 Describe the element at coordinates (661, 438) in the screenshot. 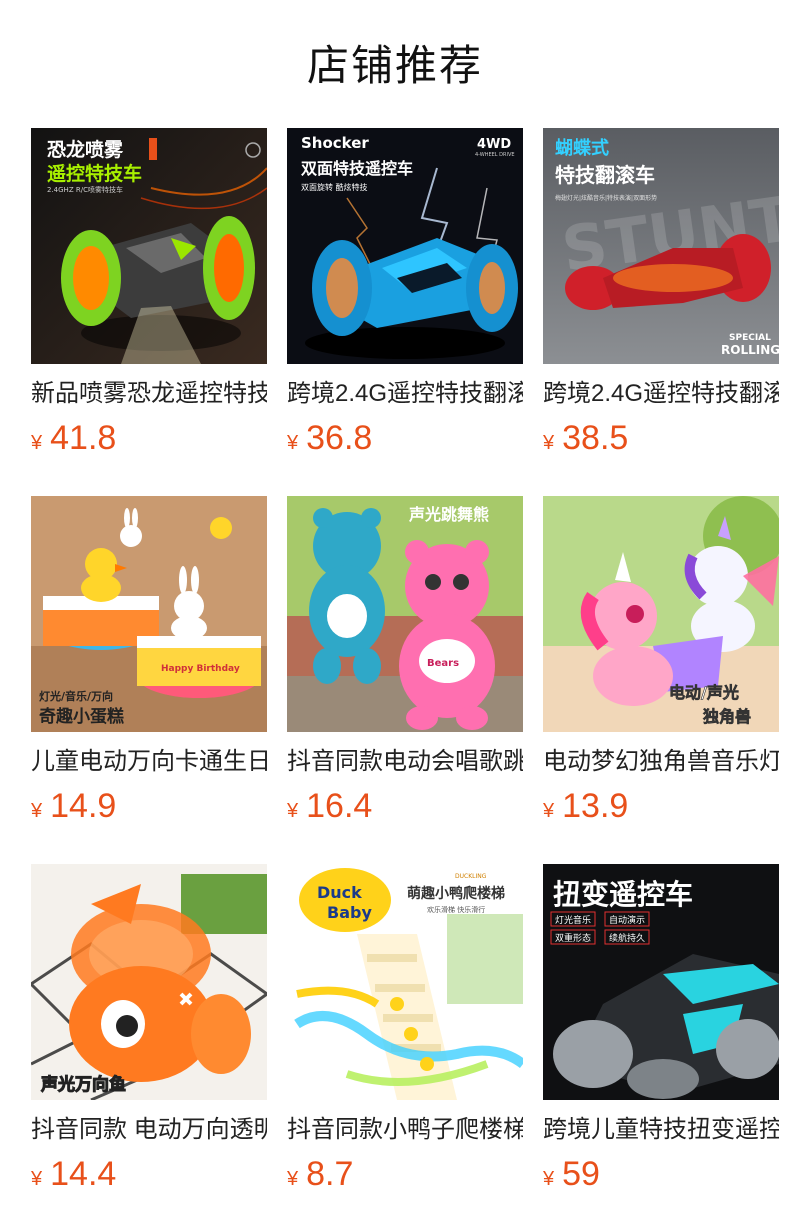

I see `product-price: ¥38.5` at that location.